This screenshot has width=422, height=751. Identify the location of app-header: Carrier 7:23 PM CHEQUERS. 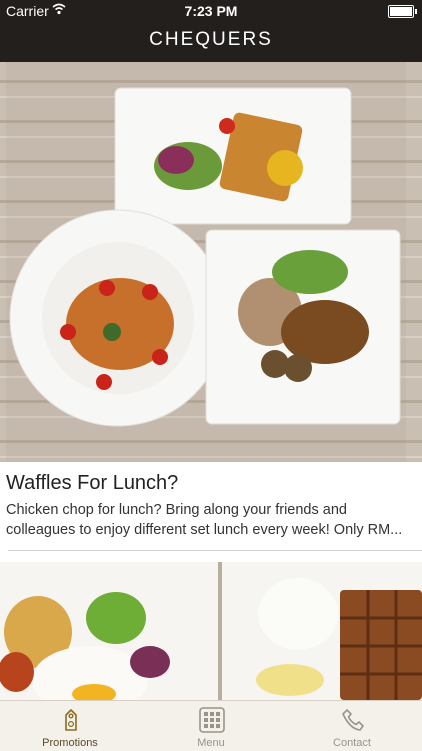
(211, 31).